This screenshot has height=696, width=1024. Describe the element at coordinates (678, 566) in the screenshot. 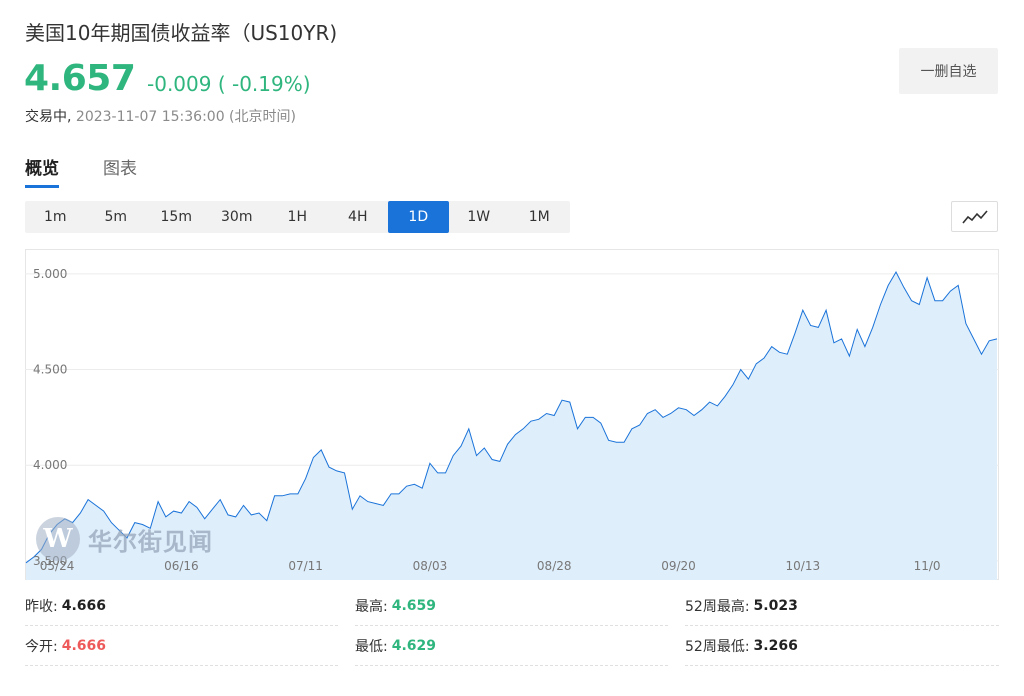

I see `x-tick-label: 09/20` at that location.